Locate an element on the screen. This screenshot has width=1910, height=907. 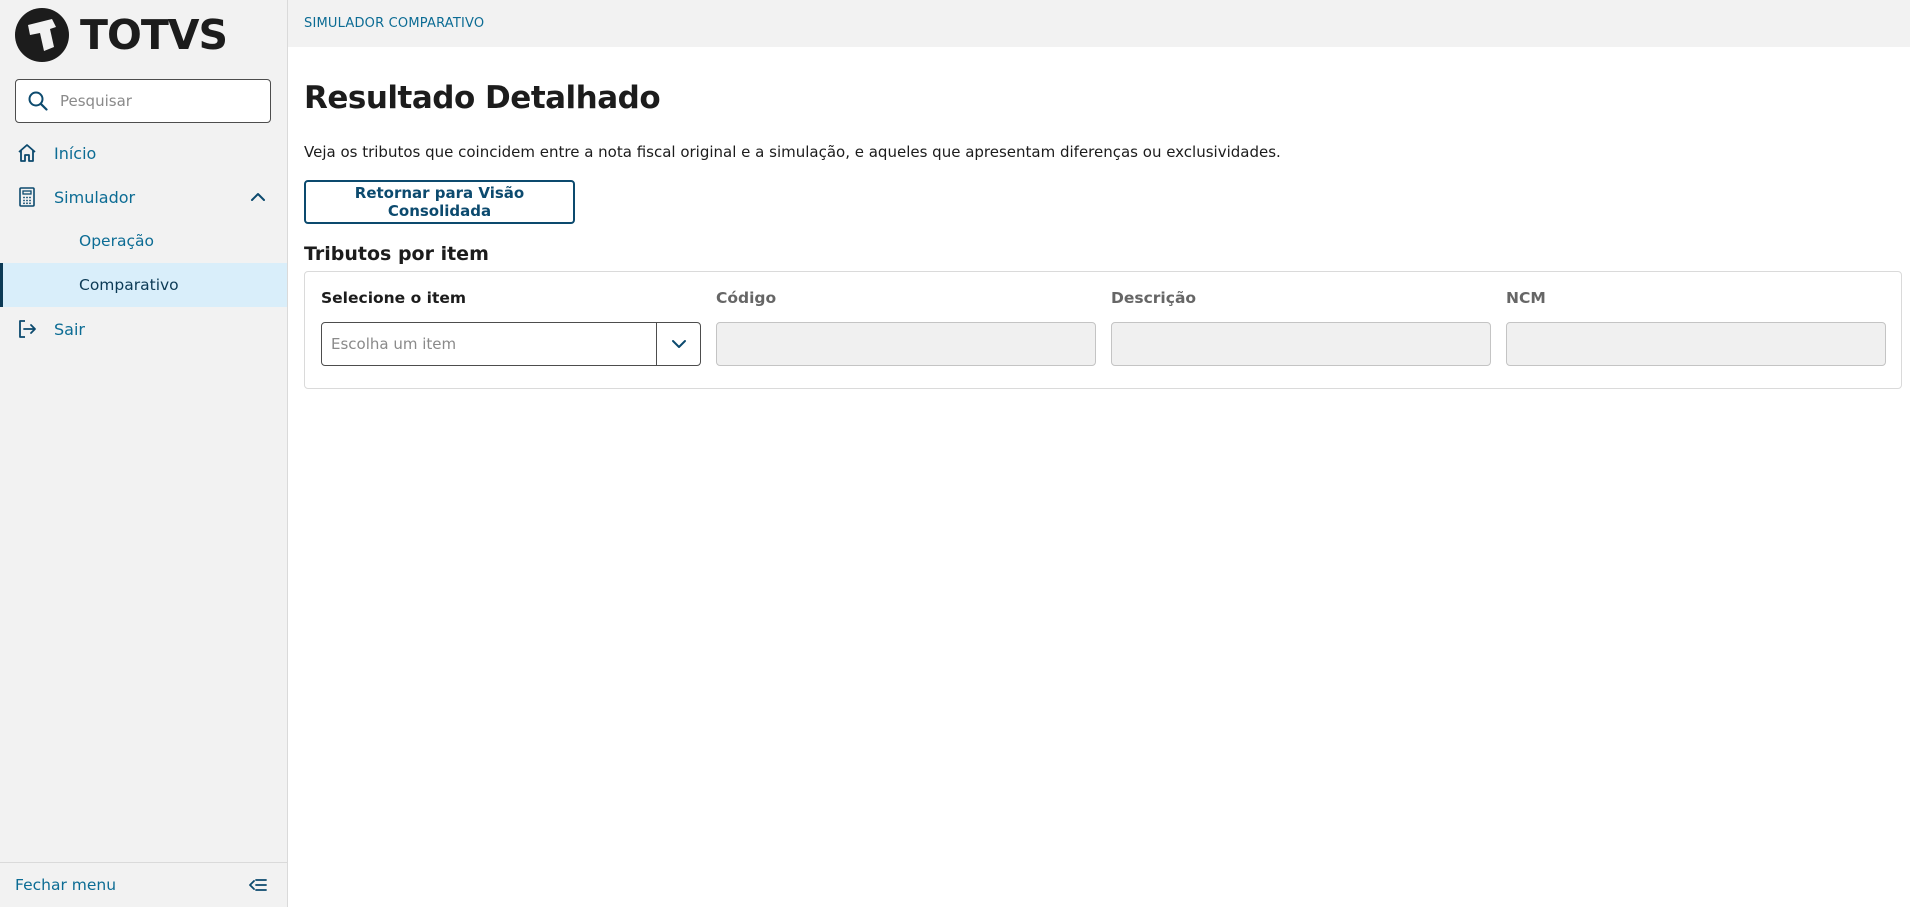
chevron-down-icon is located at coordinates (678, 344).